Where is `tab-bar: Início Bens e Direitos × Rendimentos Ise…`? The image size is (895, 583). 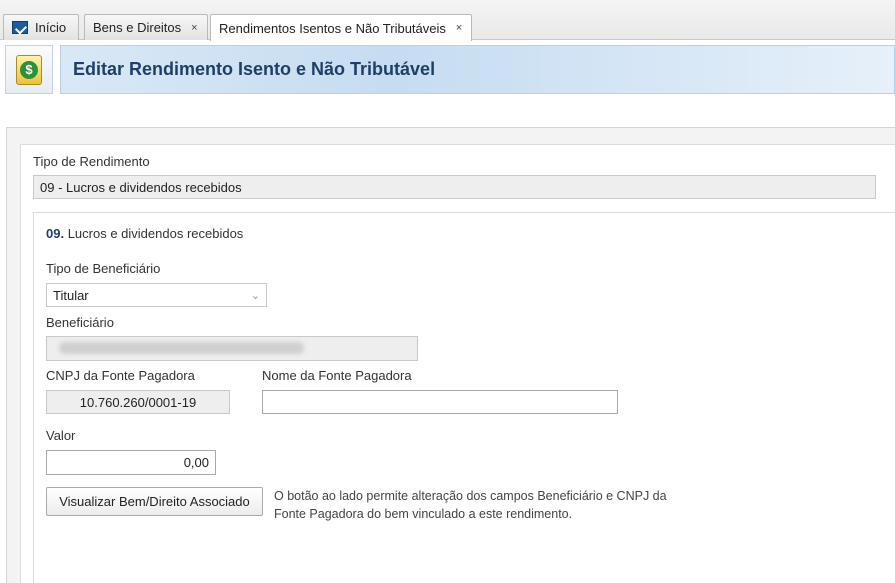 tab-bar: Início Bens e Direitos × Rendimentos Ise… is located at coordinates (447, 20).